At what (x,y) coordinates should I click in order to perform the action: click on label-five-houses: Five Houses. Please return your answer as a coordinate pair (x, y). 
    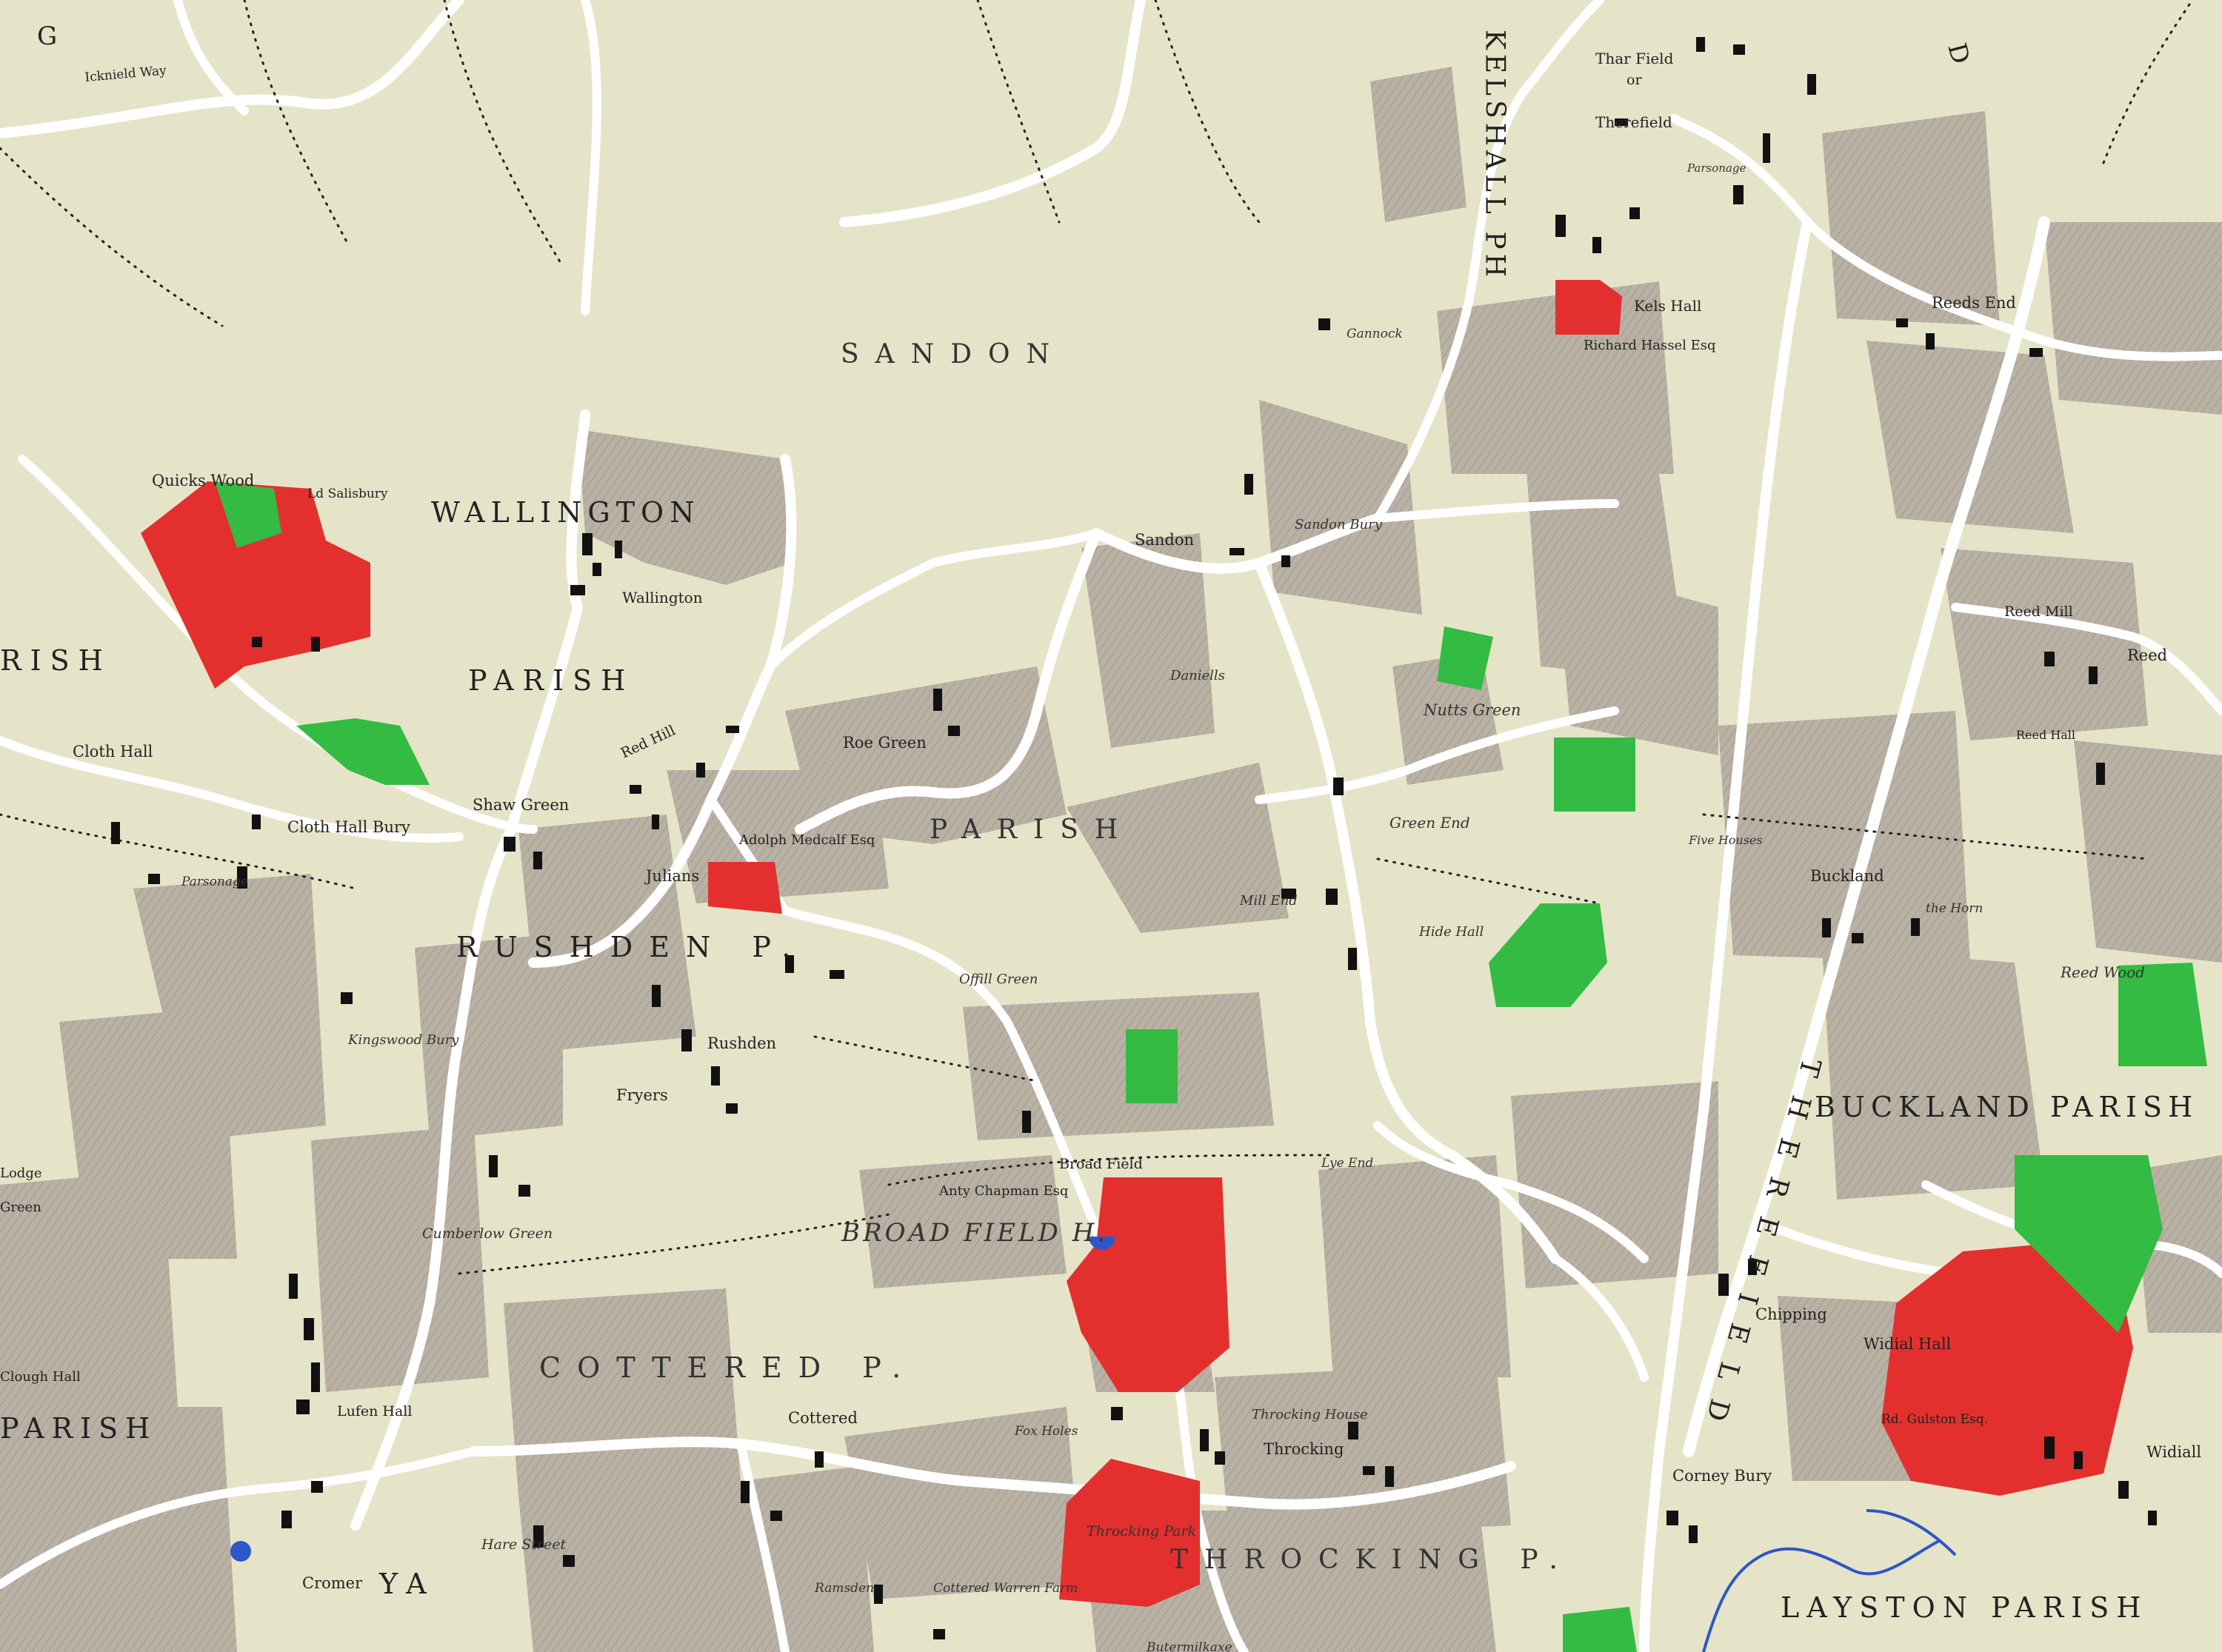
    Looking at the image, I should click on (1725, 840).